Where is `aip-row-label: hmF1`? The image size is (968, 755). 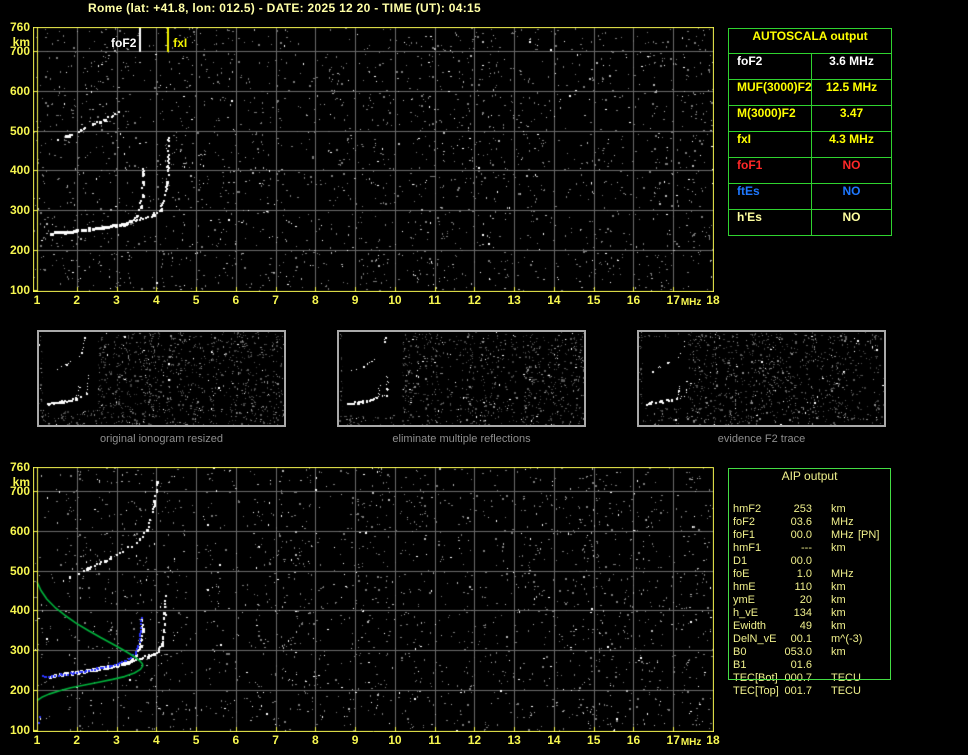
aip-row-label: hmF1 is located at coordinates (747, 548).